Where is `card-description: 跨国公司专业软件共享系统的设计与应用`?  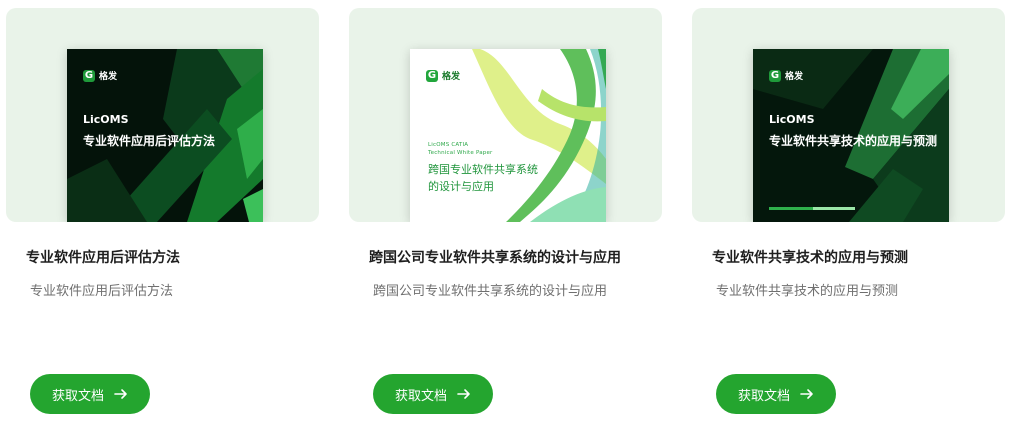 card-description: 跨国公司专业软件共享系统的设计与应用 is located at coordinates (490, 291).